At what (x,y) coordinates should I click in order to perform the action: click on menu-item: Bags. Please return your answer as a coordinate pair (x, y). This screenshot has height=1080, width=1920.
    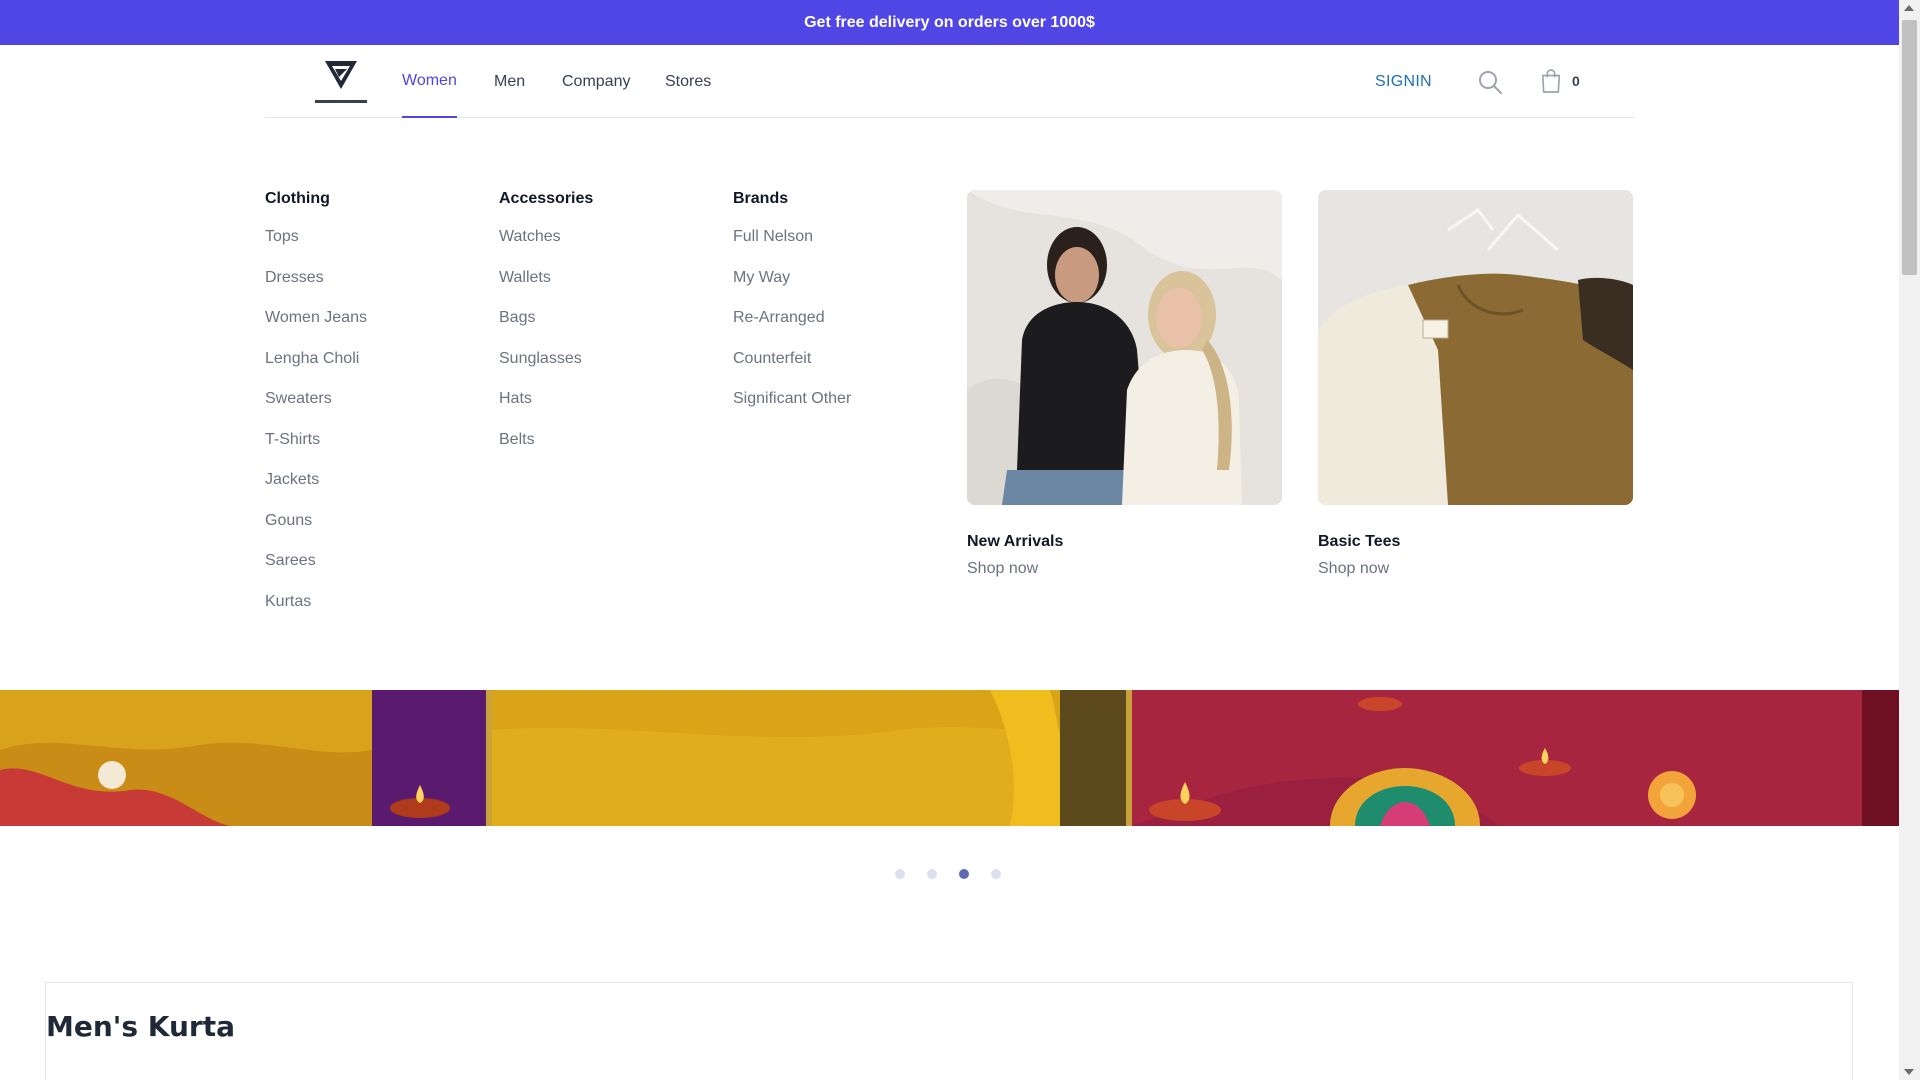
    Looking at the image, I should click on (546, 327).